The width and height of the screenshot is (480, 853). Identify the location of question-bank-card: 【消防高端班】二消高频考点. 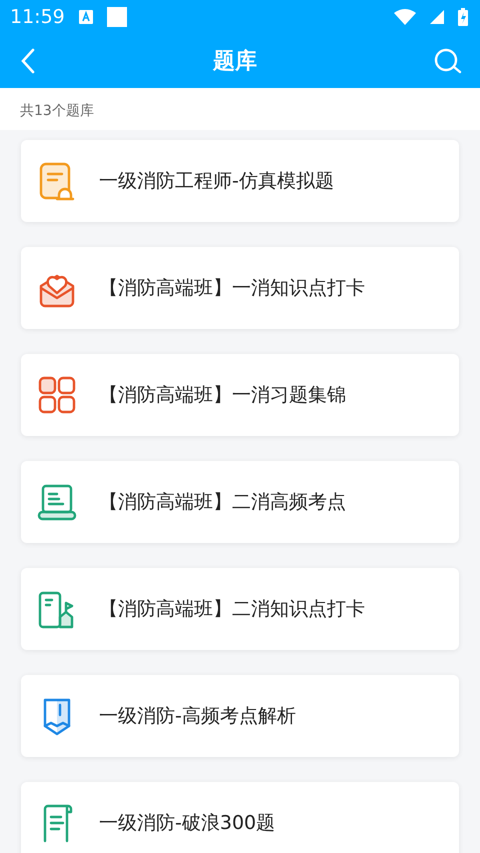
(240, 502).